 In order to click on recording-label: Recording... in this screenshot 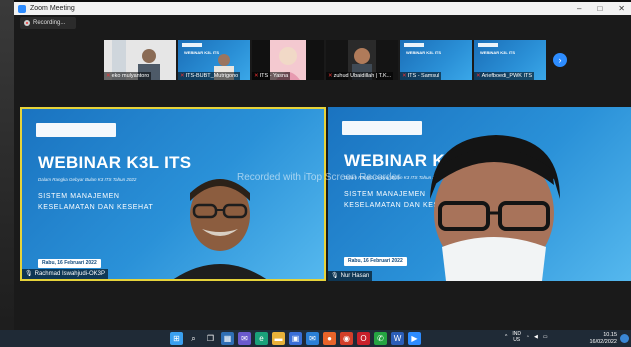, I will do `click(49, 23)`.